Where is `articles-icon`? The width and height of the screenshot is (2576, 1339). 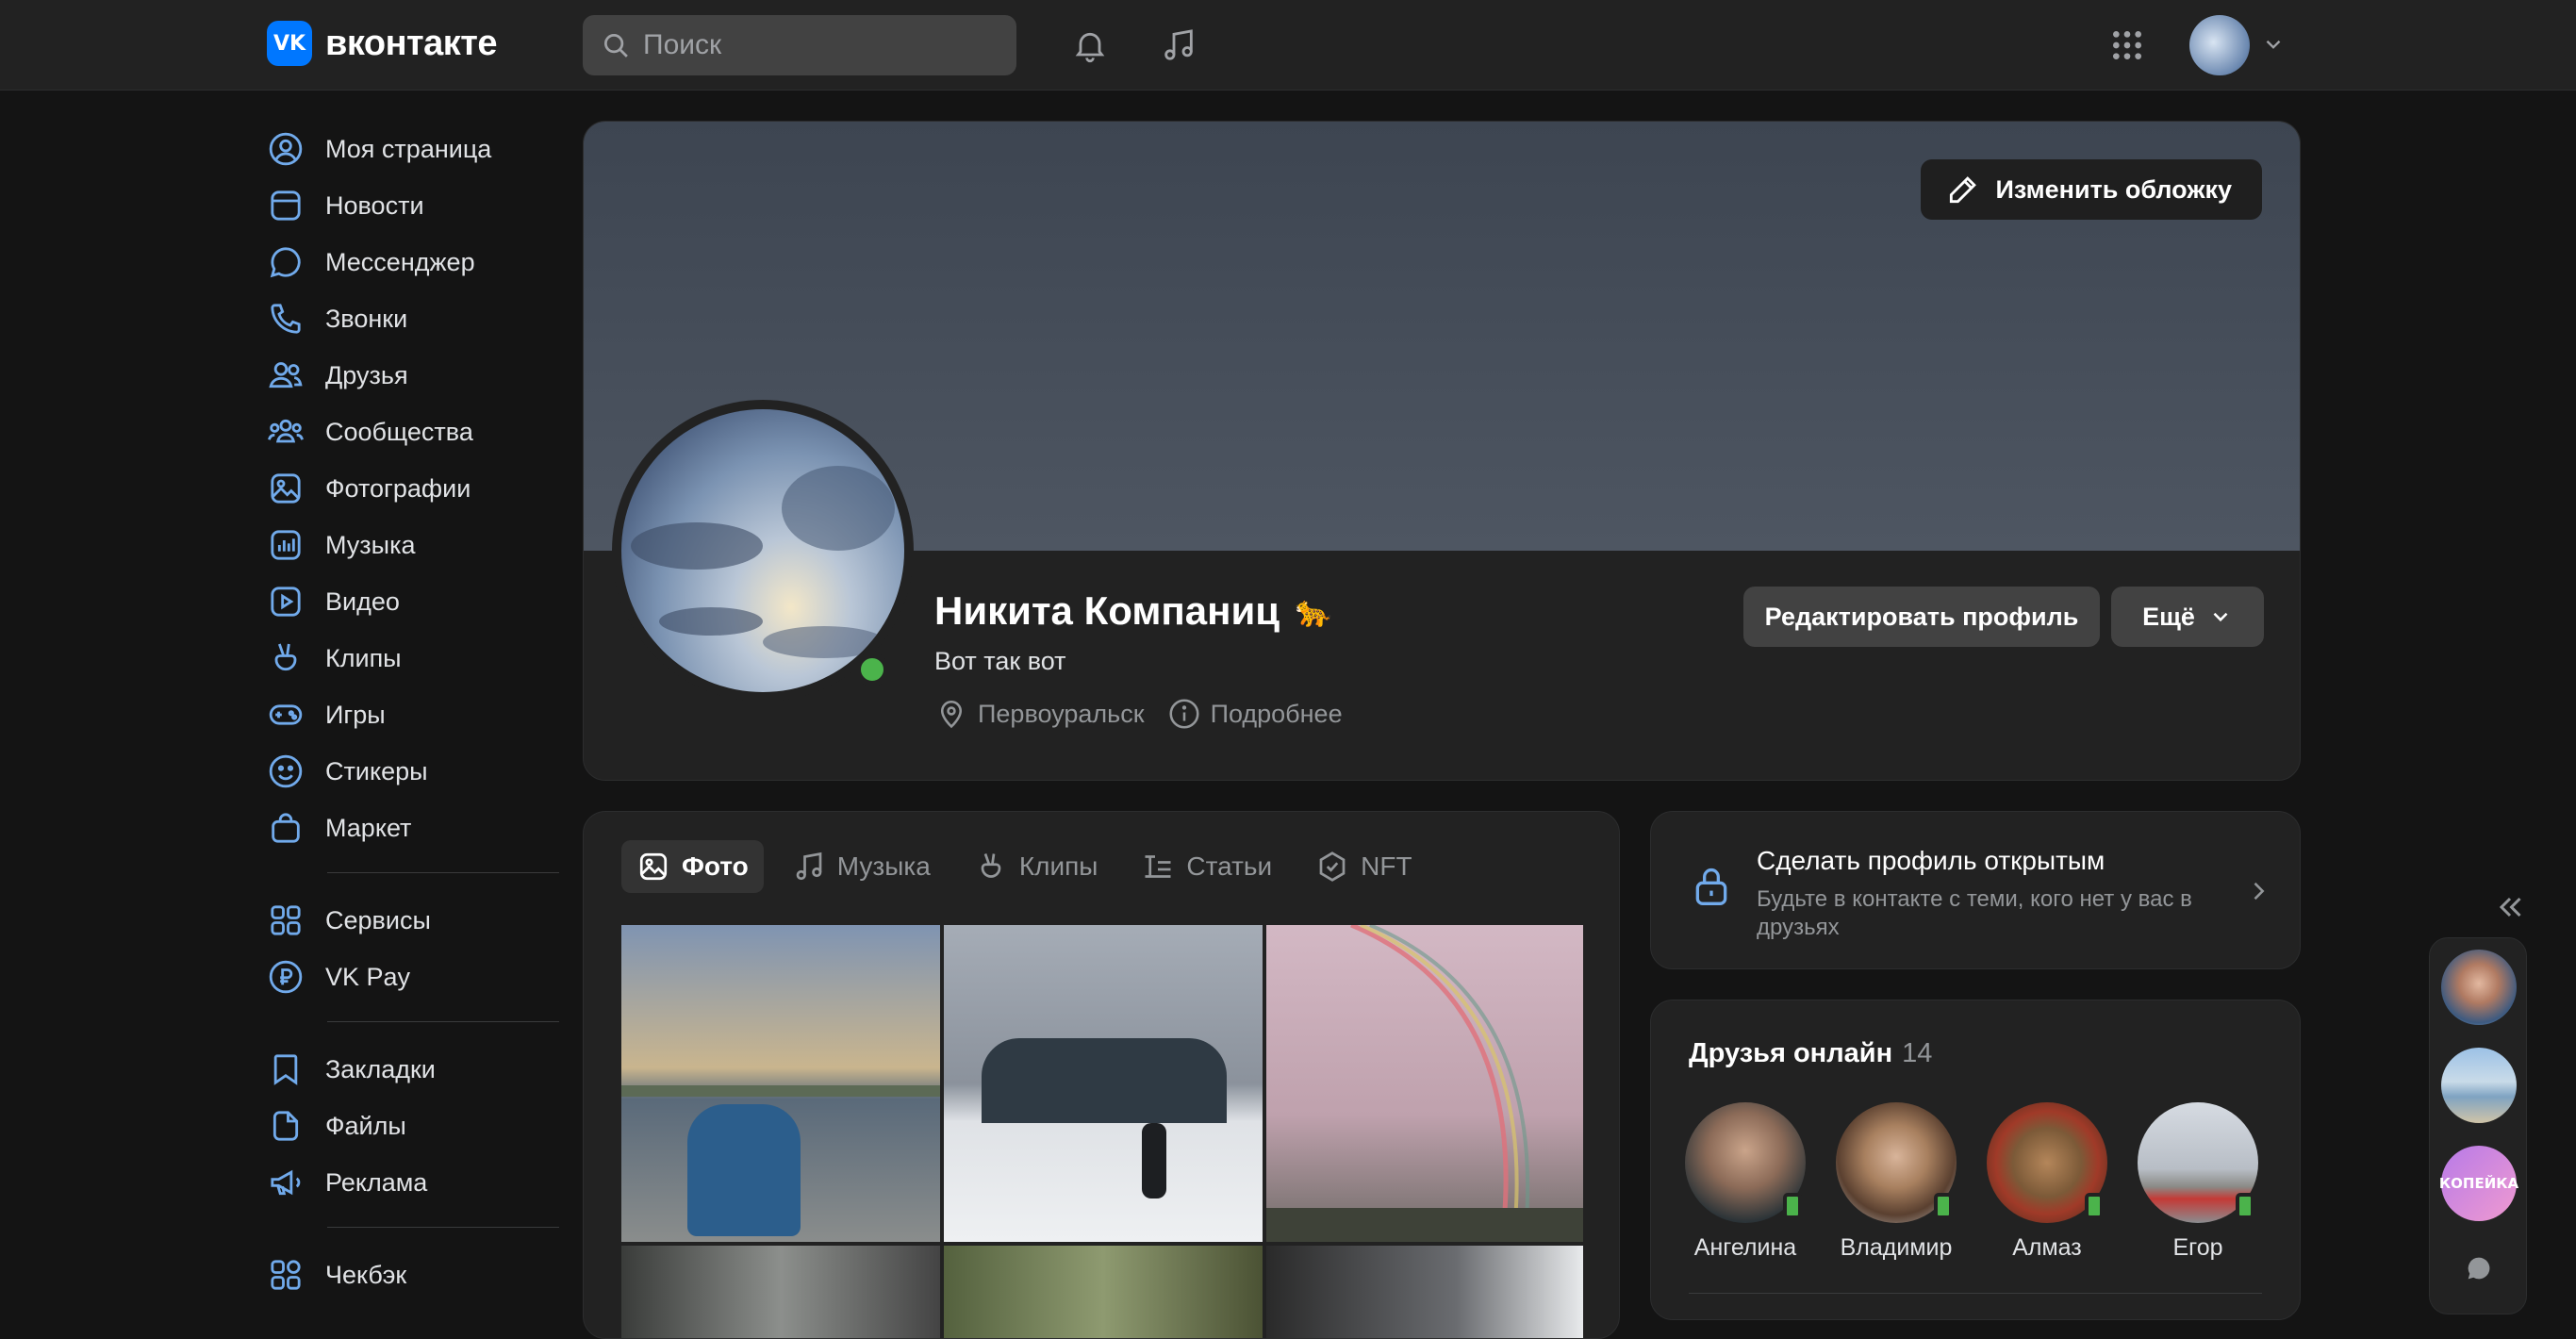
articles-icon is located at coordinates (1158, 866).